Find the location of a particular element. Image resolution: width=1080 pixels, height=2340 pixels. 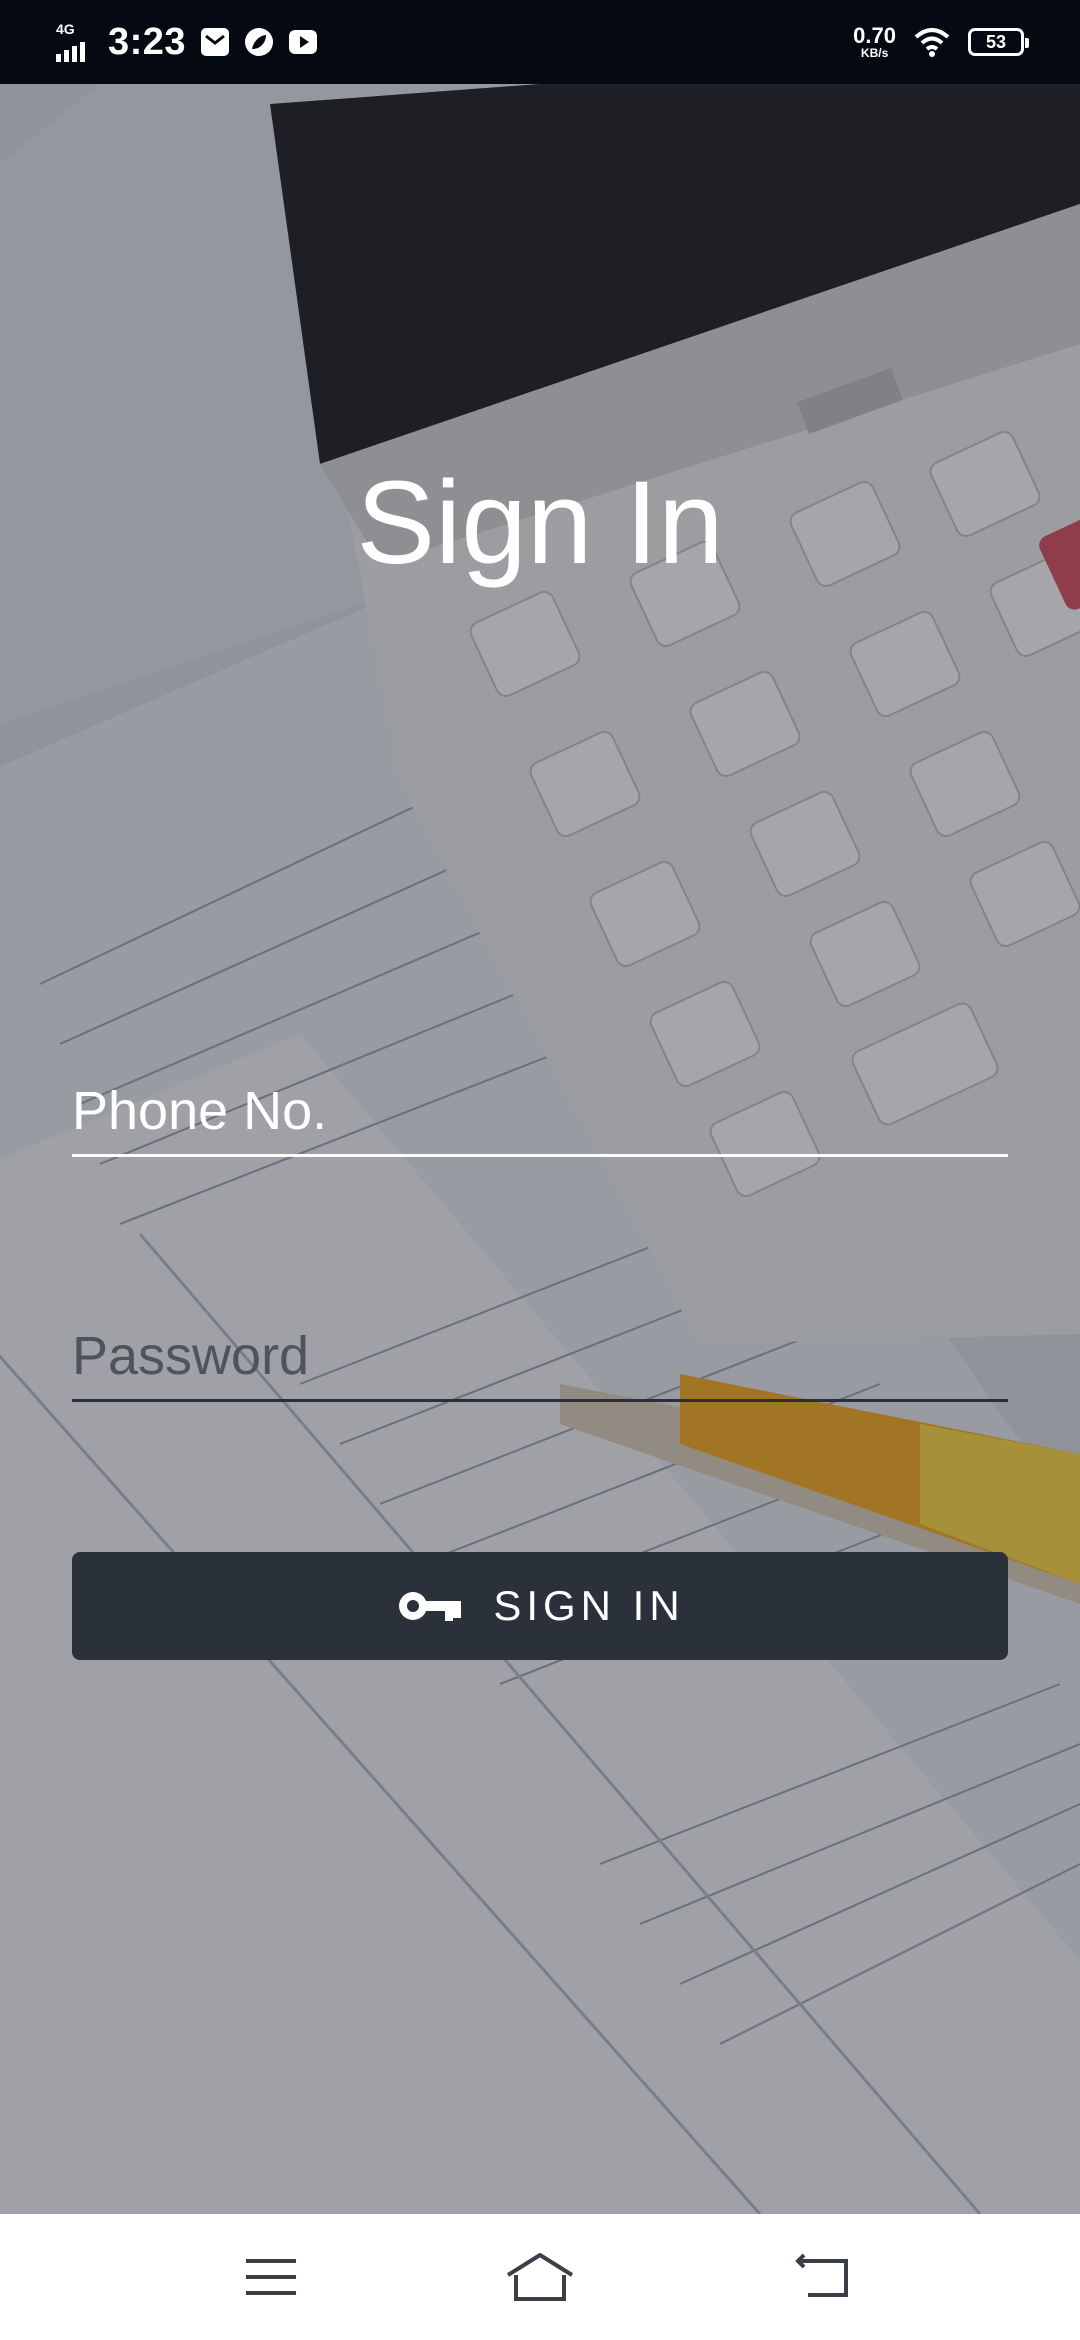

password-field is located at coordinates (540, 1363).